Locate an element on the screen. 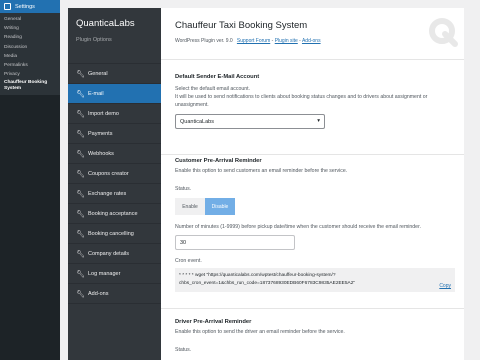  sender-account-value: QuanticaLabs is located at coordinates (197, 121).